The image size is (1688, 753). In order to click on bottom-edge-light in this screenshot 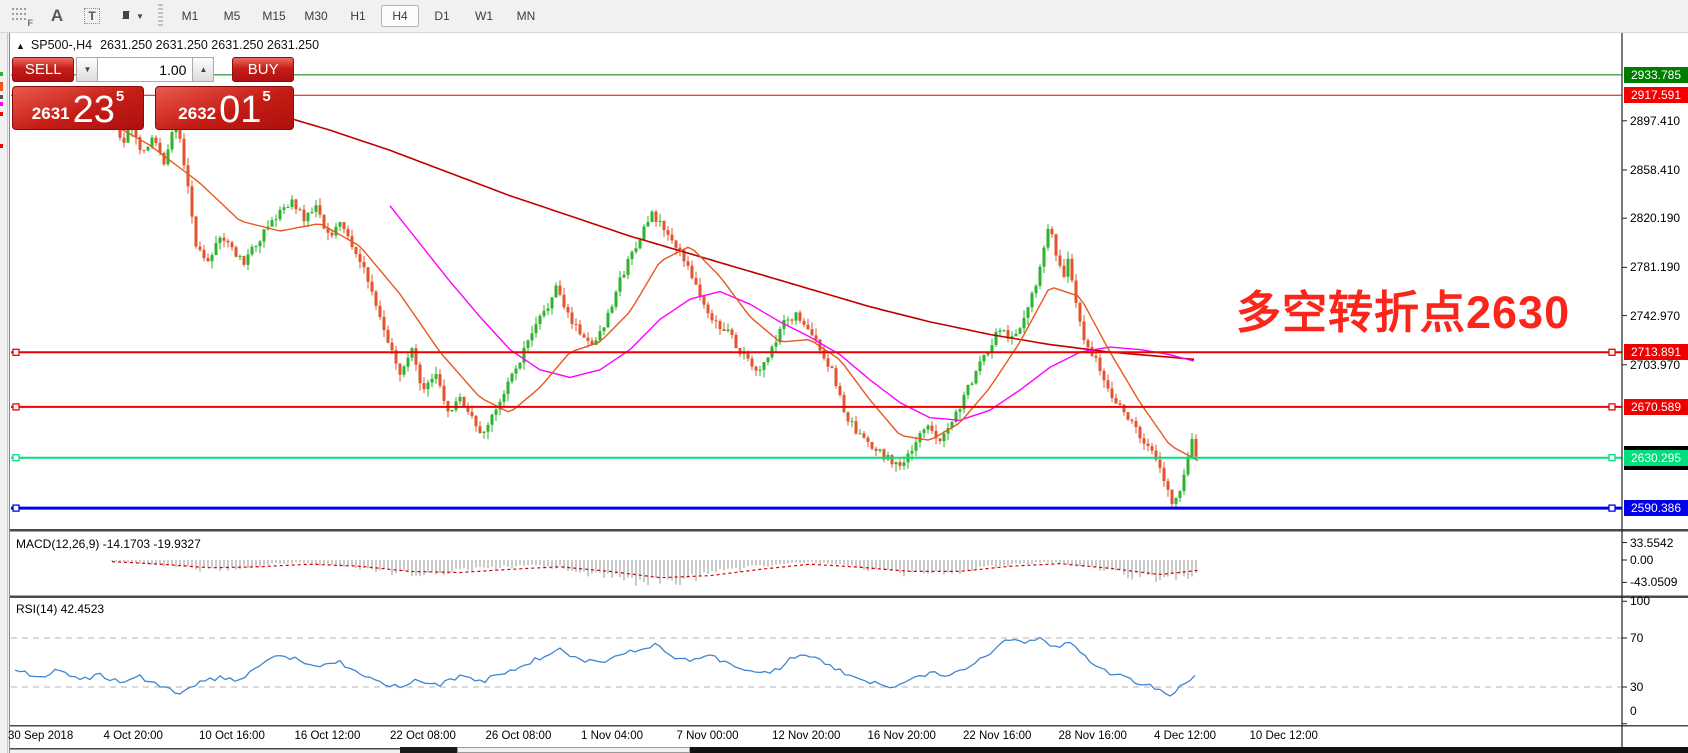, I will do `click(573, 750)`.